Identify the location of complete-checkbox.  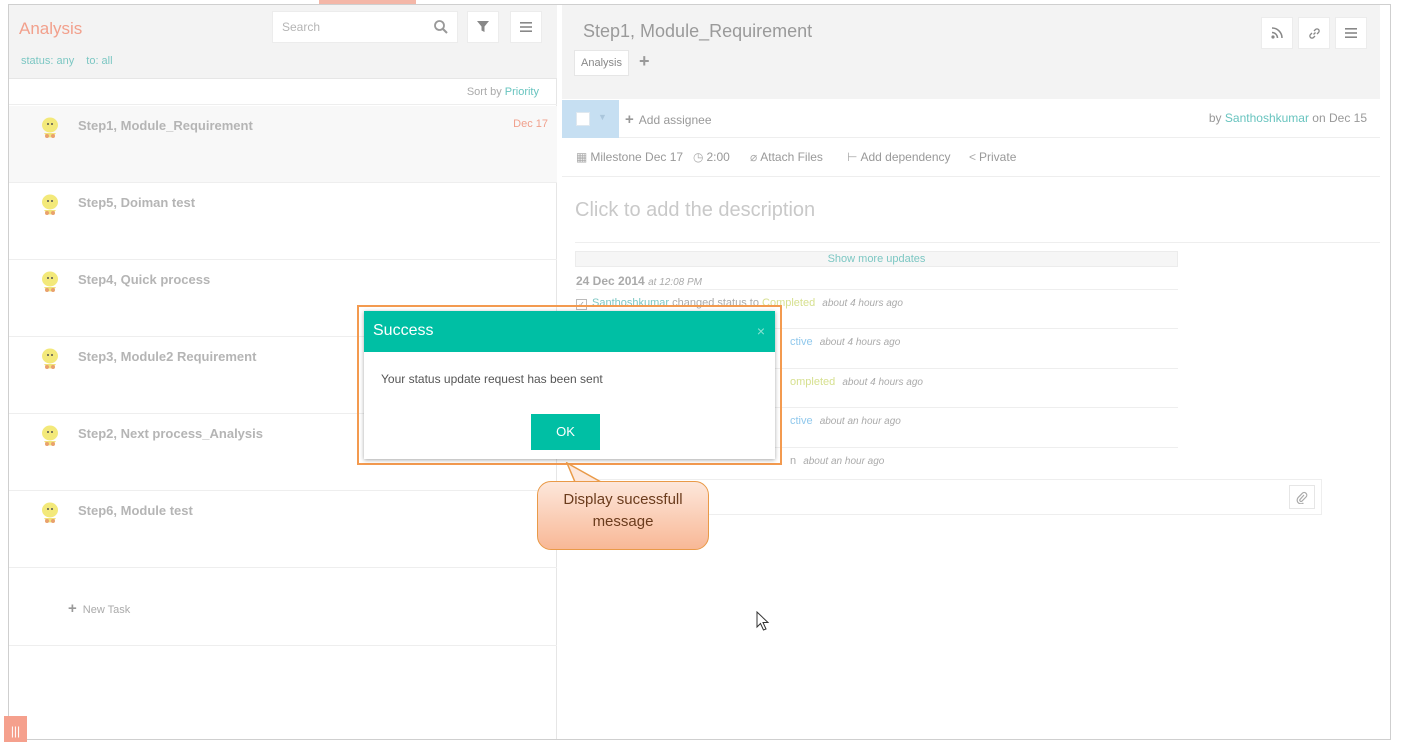
(583, 119).